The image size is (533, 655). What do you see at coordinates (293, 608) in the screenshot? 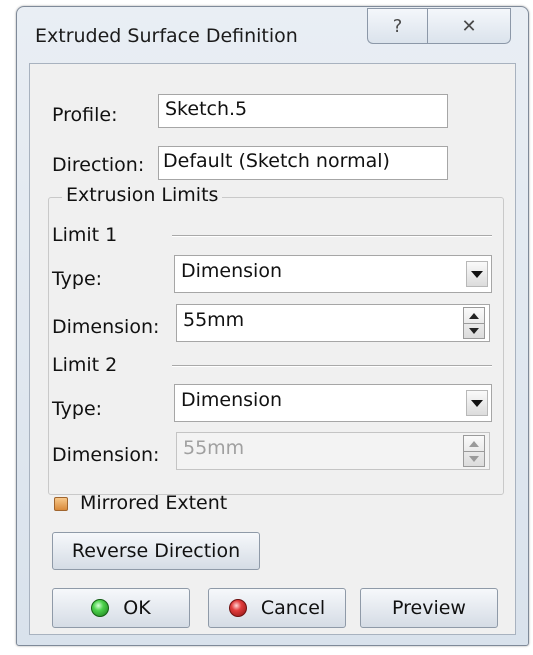
I see `cancel-label: Cancel` at bounding box center [293, 608].